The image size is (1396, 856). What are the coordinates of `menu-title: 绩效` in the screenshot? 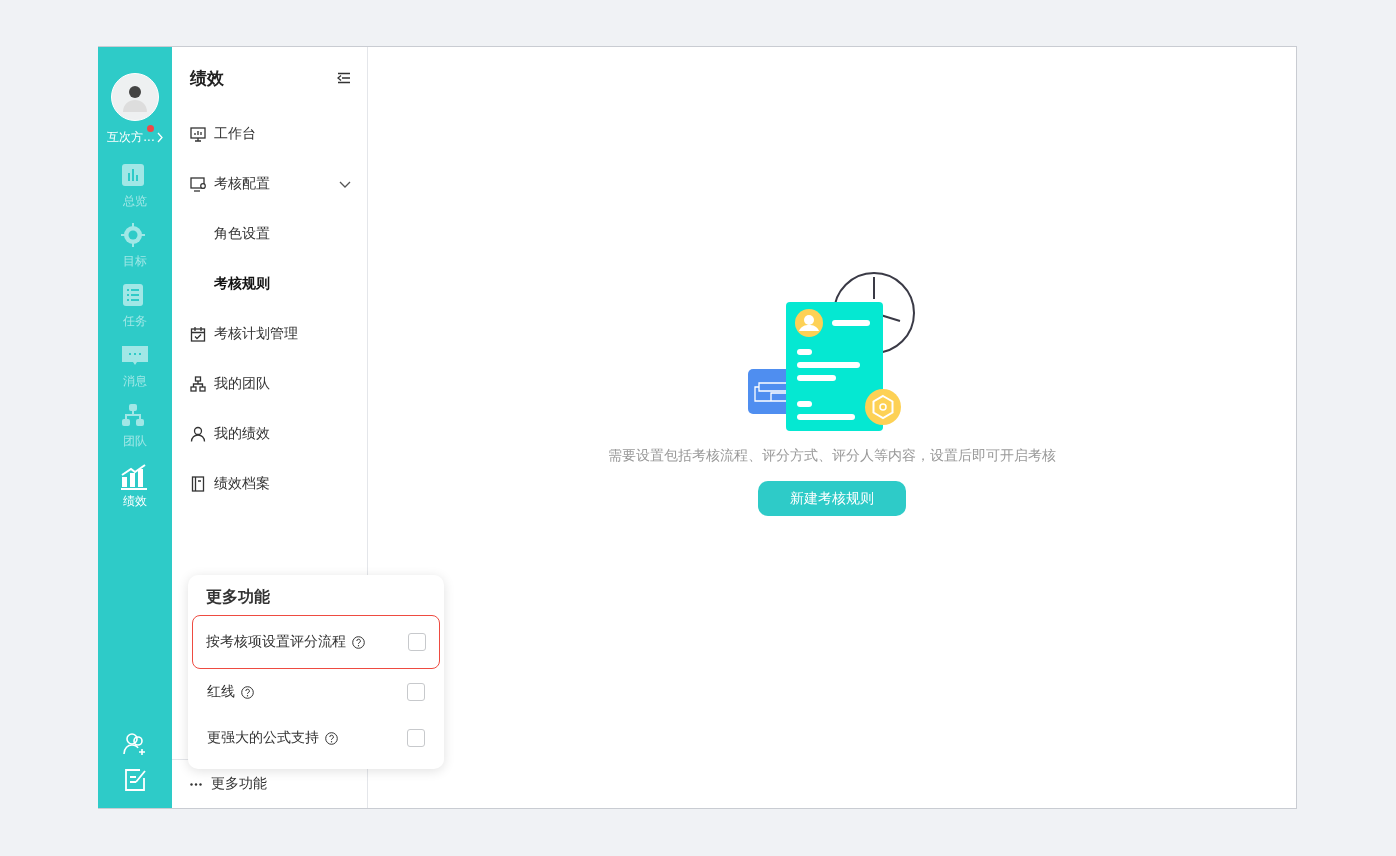 It's located at (207, 78).